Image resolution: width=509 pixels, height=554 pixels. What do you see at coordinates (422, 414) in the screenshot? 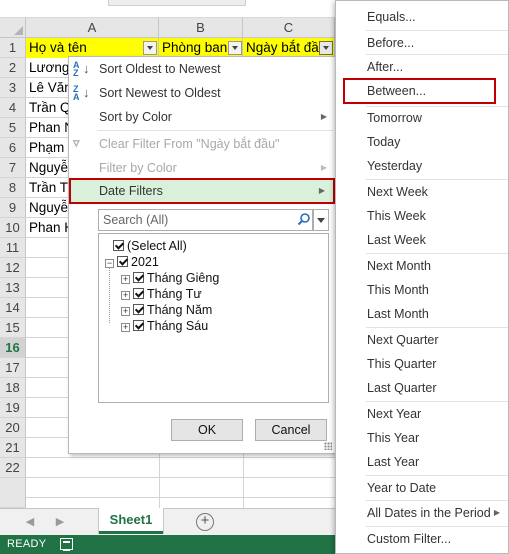
I see `next-year-item: Next Year` at bounding box center [422, 414].